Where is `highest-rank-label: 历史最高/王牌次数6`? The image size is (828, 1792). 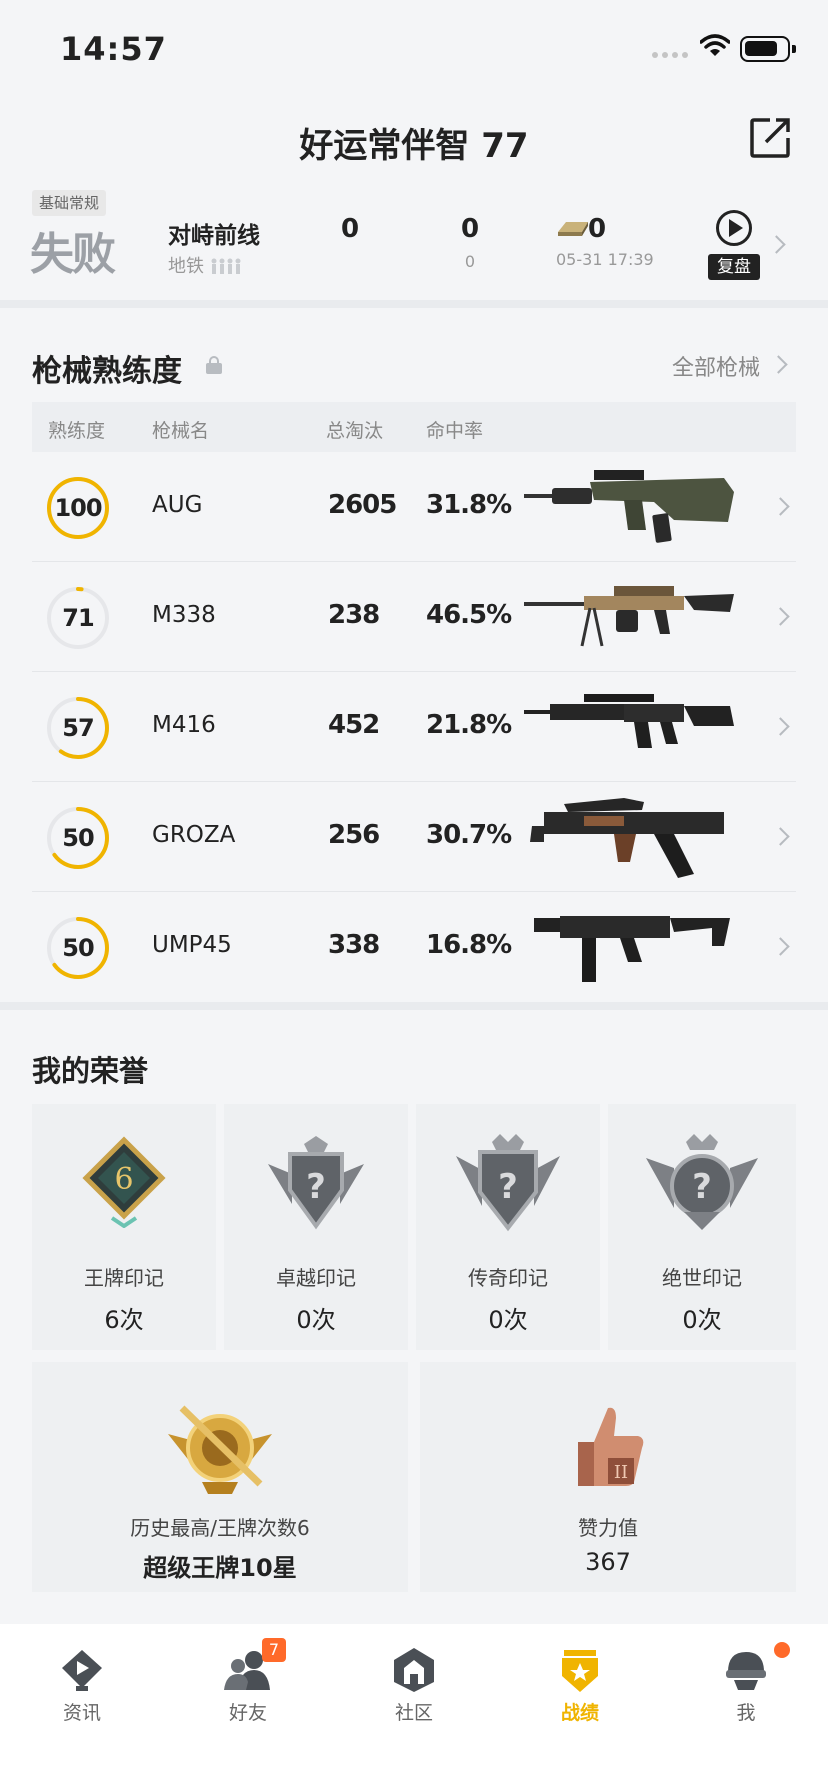 highest-rank-label: 历史最高/王牌次数6 is located at coordinates (220, 1528).